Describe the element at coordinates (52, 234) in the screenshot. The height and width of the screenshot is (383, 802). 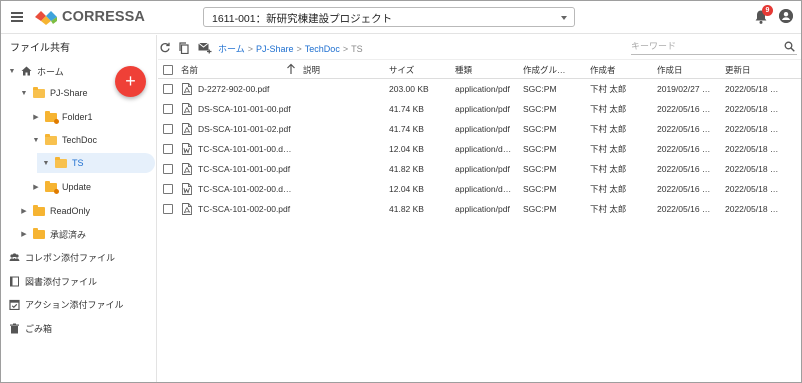
I see `tree-item-approved: ▶ 承認済み` at that location.